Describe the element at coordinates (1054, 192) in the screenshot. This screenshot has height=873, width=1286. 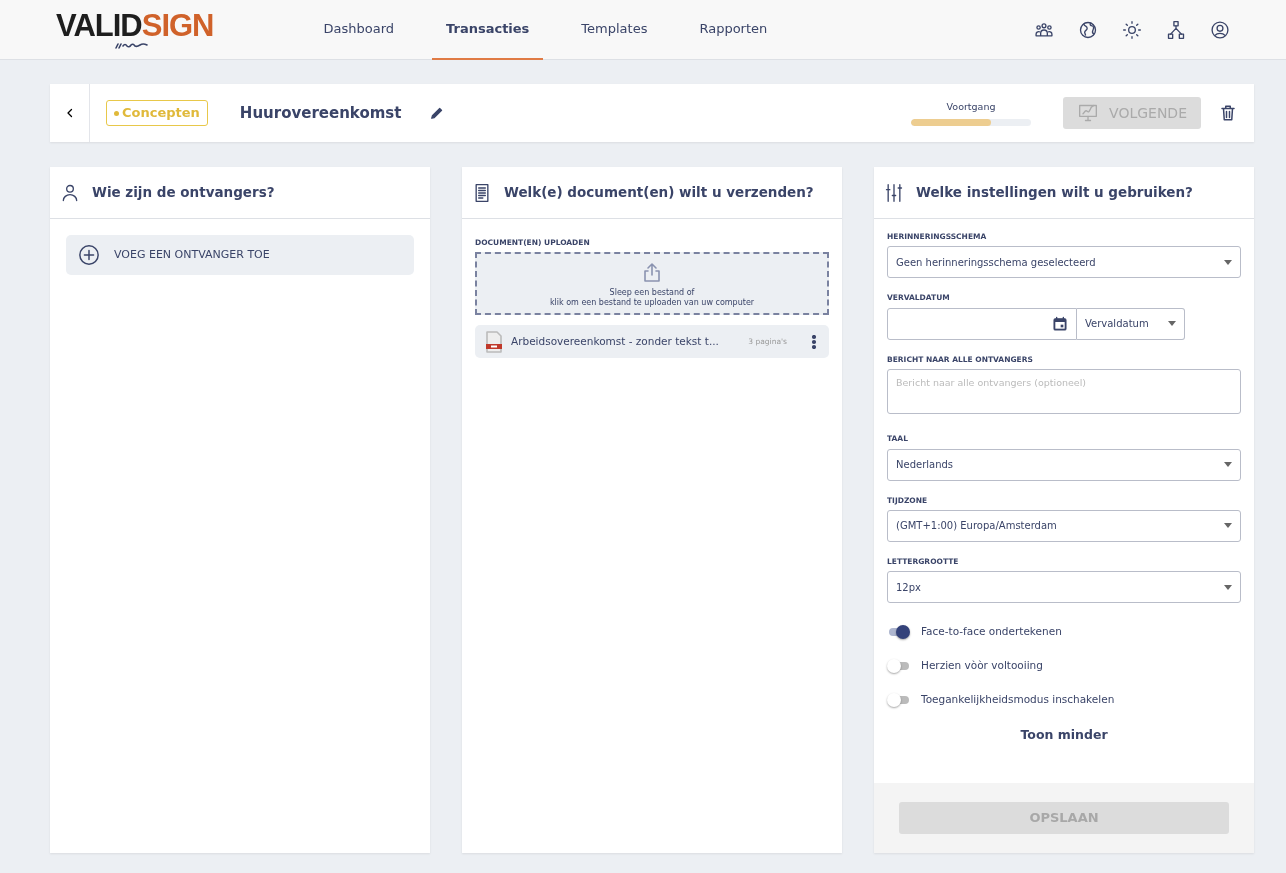
I see `panel-title: Welke instellingen wilt u gebruiken?` at that location.